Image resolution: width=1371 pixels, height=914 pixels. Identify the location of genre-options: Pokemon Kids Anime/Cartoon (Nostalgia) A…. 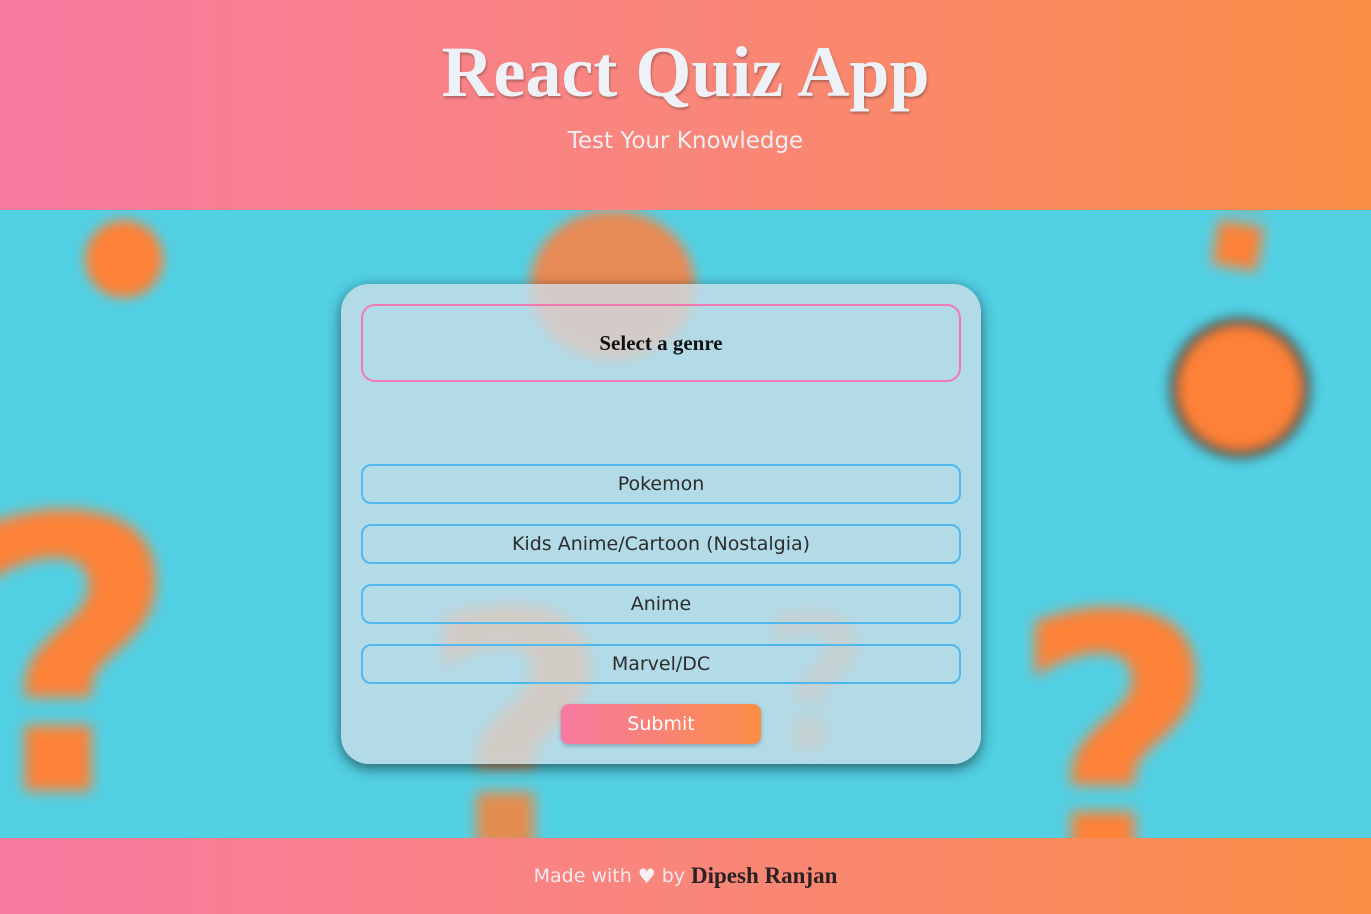
(661, 574).